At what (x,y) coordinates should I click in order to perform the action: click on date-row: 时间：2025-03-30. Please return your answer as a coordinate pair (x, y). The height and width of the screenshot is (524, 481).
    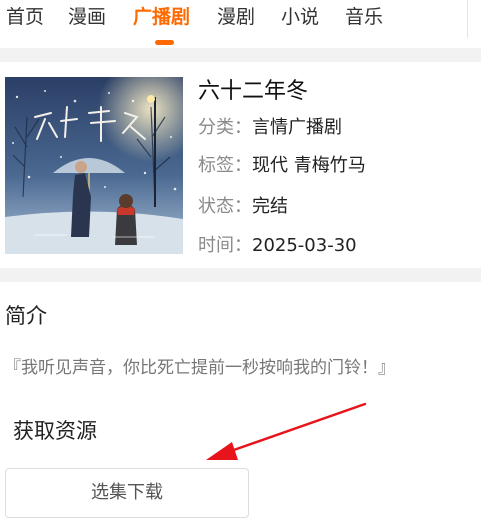
    Looking at the image, I should click on (277, 246).